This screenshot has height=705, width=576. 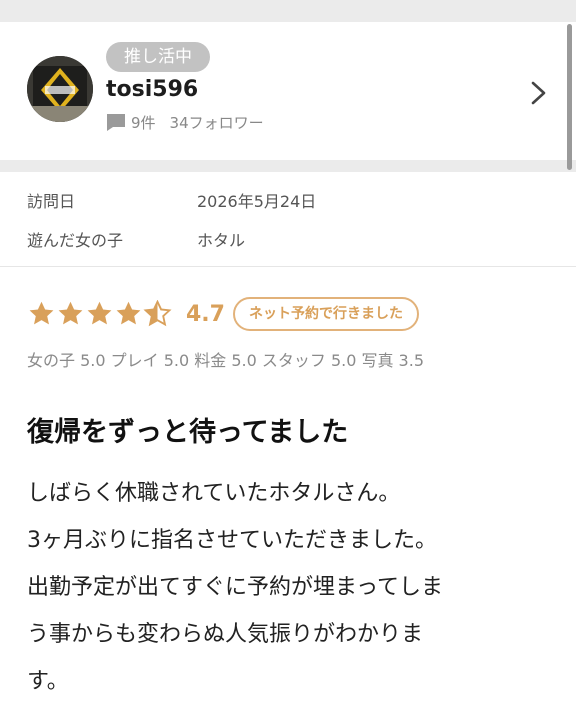 What do you see at coordinates (157, 313) in the screenshot?
I see `half-star-icon` at bounding box center [157, 313].